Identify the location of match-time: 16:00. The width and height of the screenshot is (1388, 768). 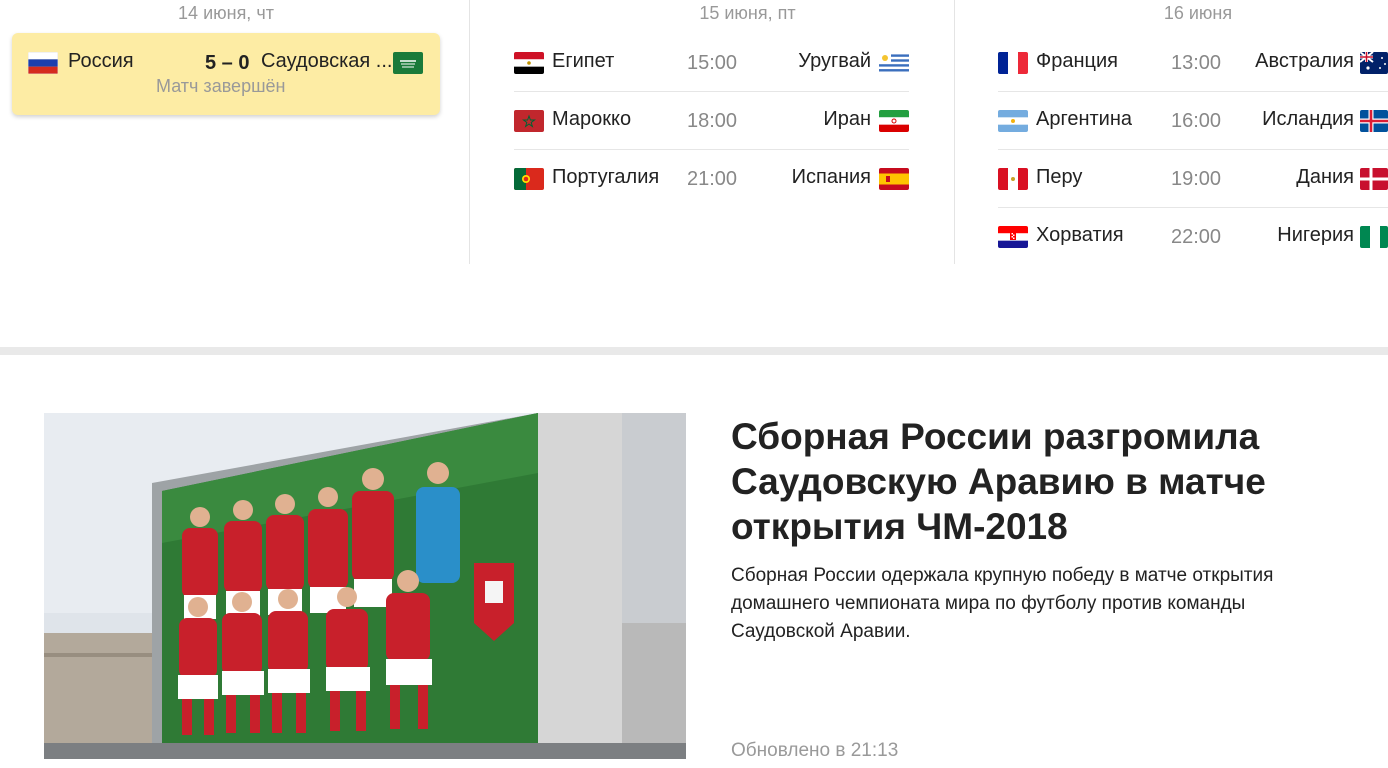
(1196, 121).